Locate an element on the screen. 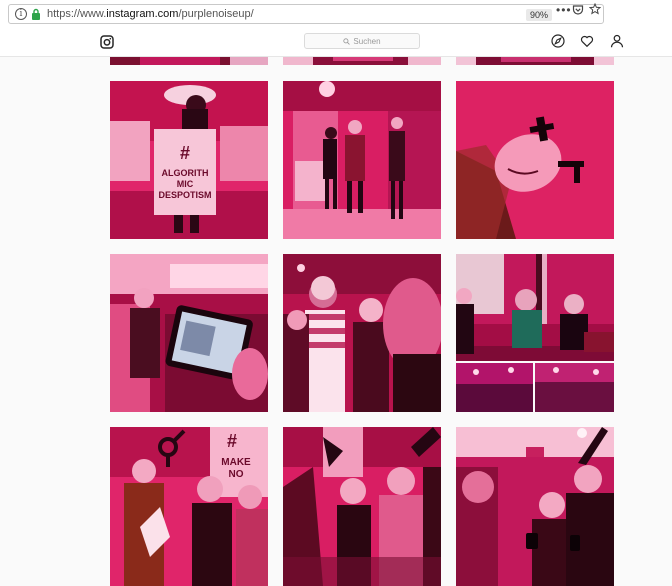  sign-text-line1: ALGORITH is located at coordinates (185, 173).